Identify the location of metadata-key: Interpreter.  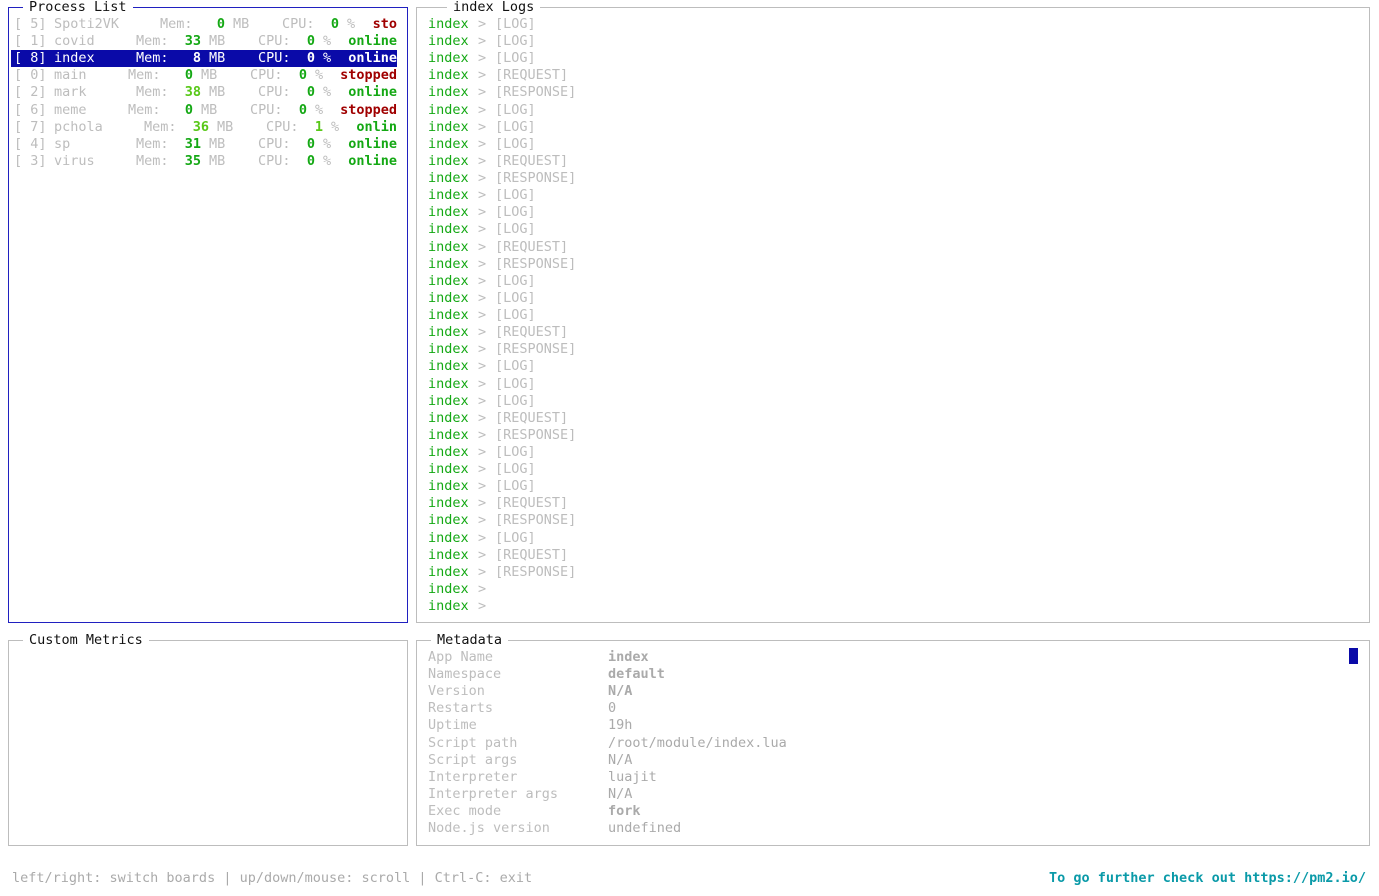
(473, 776).